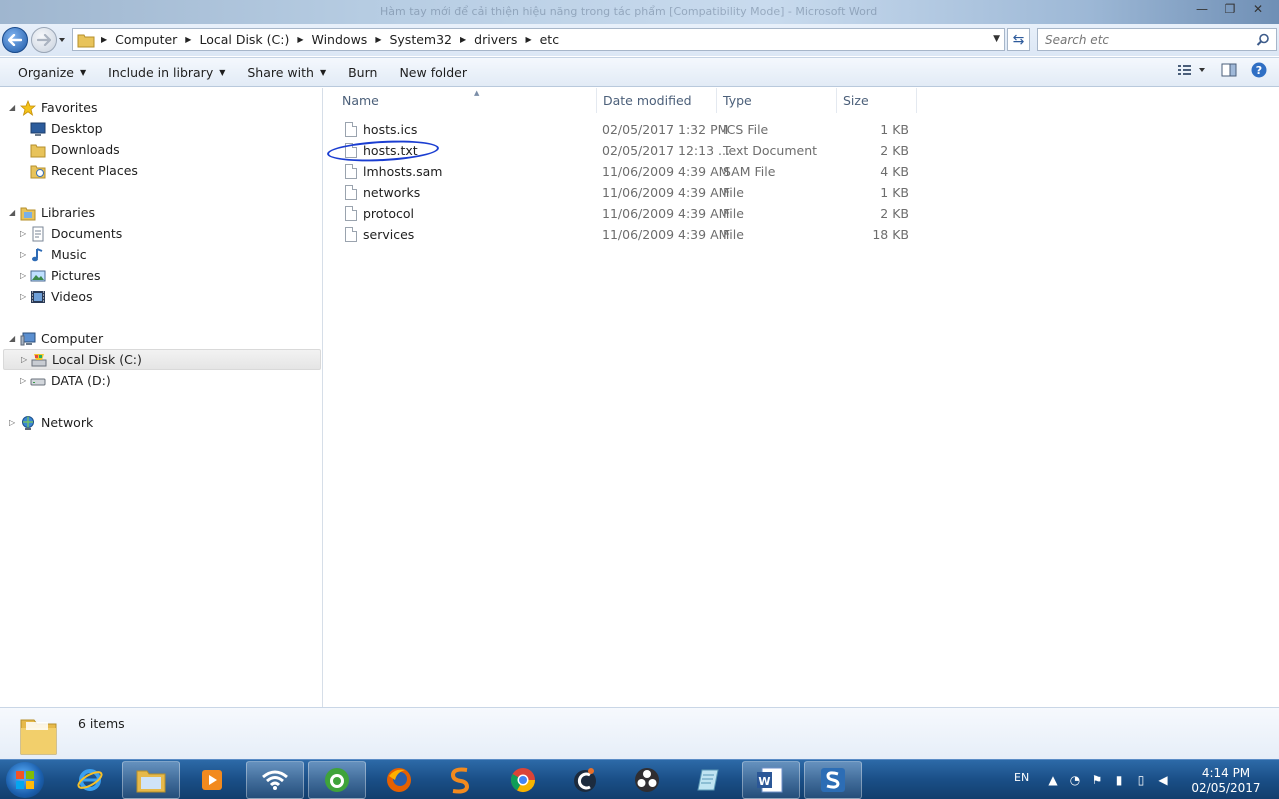  What do you see at coordinates (160, 254) in the screenshot?
I see `nav-music: ▷ Music` at bounding box center [160, 254].